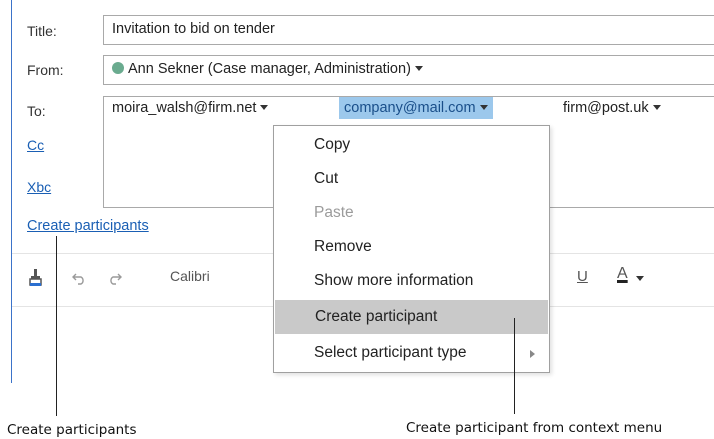  Describe the element at coordinates (408, 30) in the screenshot. I see `title-field: Invitation to bid on tender` at that location.